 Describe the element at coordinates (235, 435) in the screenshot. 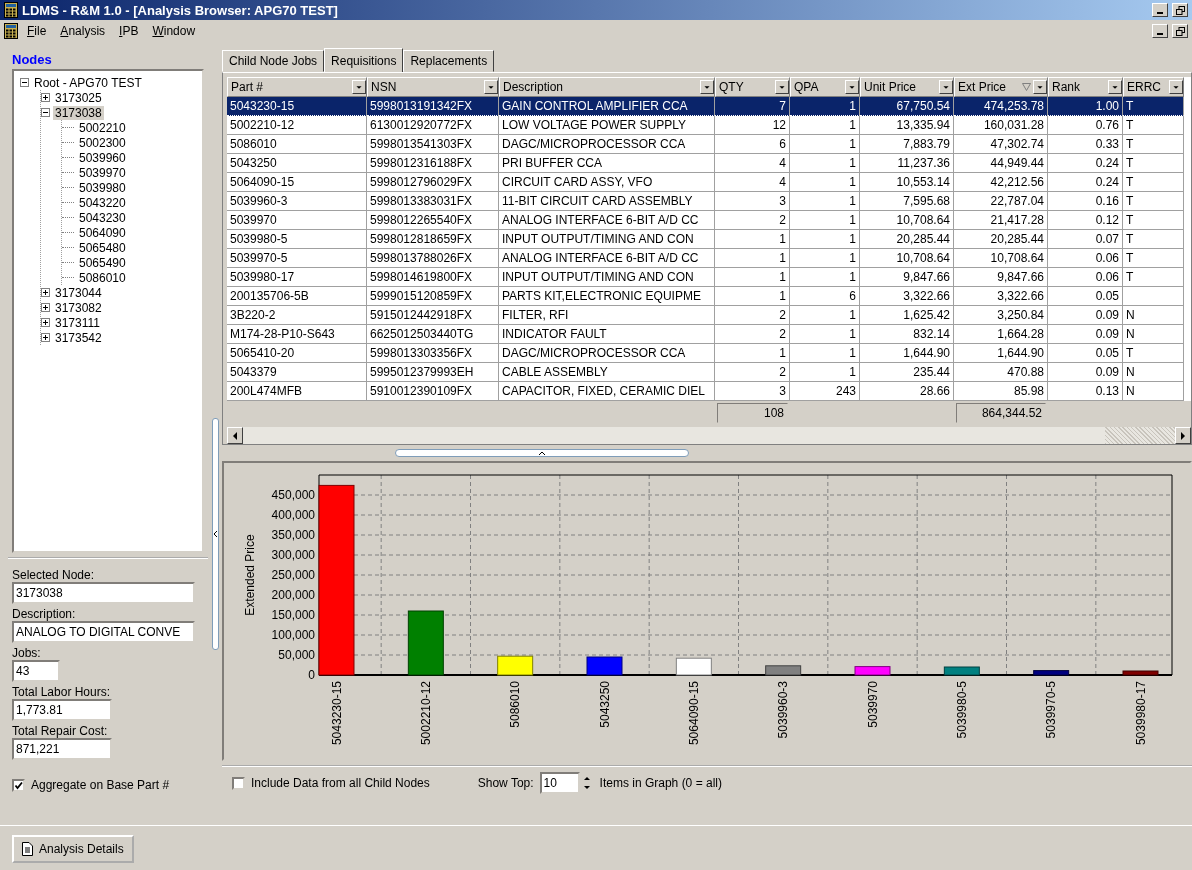

I see `scroll-left-button` at that location.